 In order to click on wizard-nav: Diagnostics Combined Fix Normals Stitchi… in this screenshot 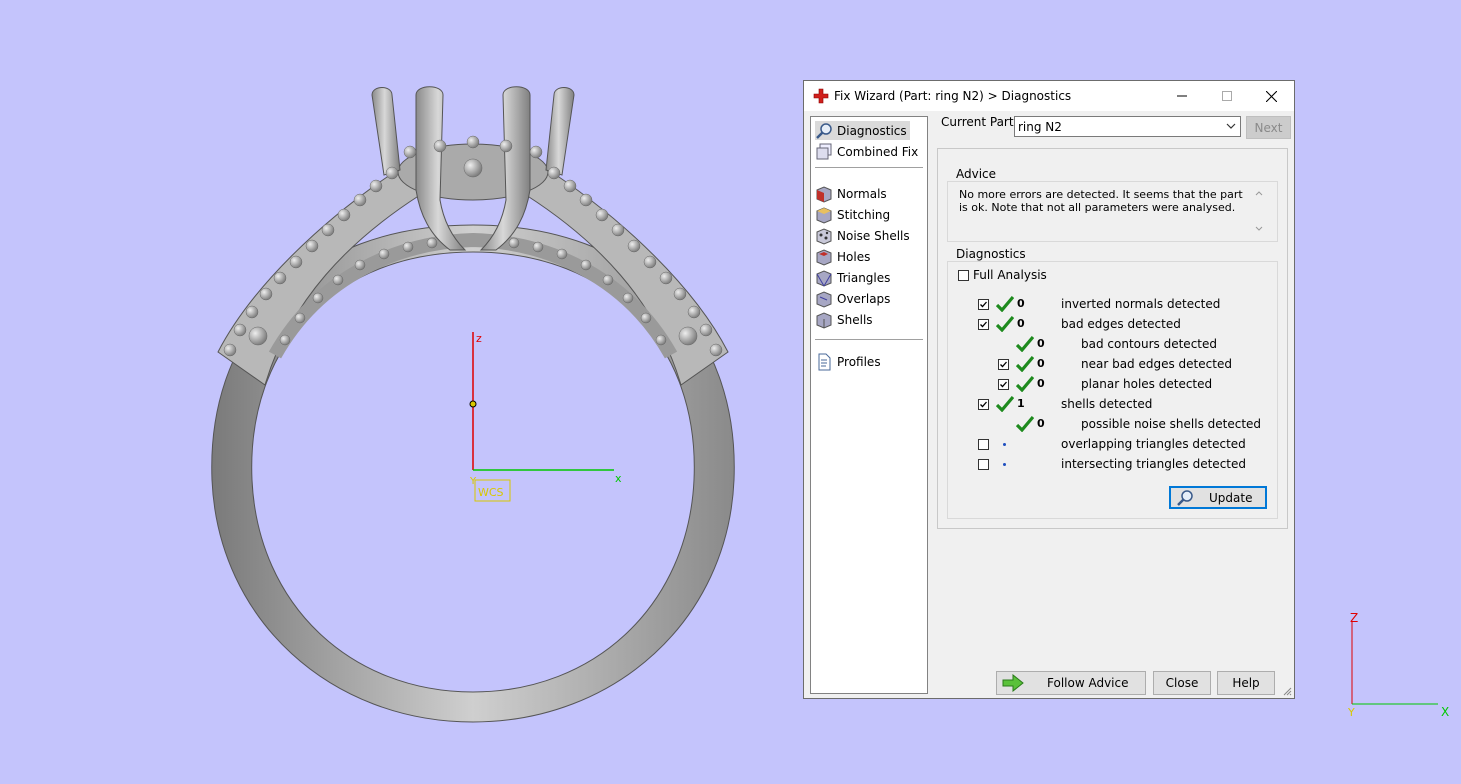, I will do `click(869, 405)`.